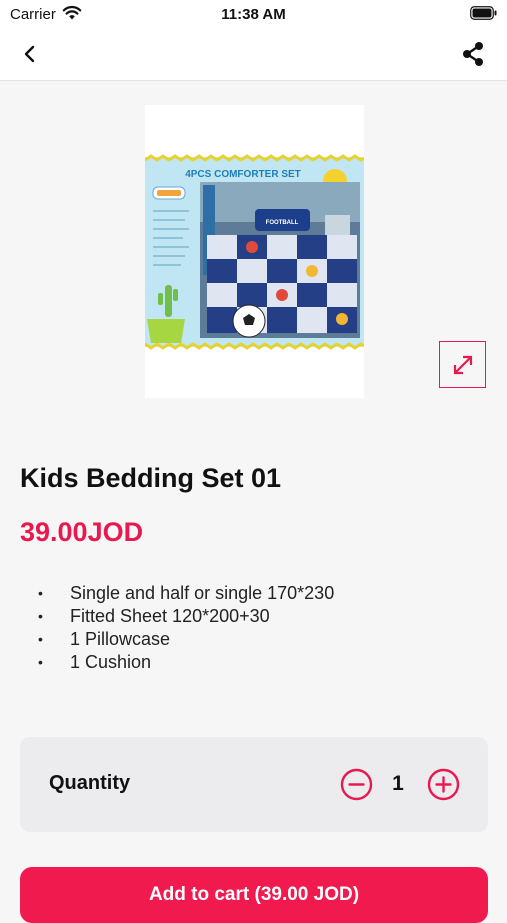  I want to click on chevron-left-icon, so click(30, 54).